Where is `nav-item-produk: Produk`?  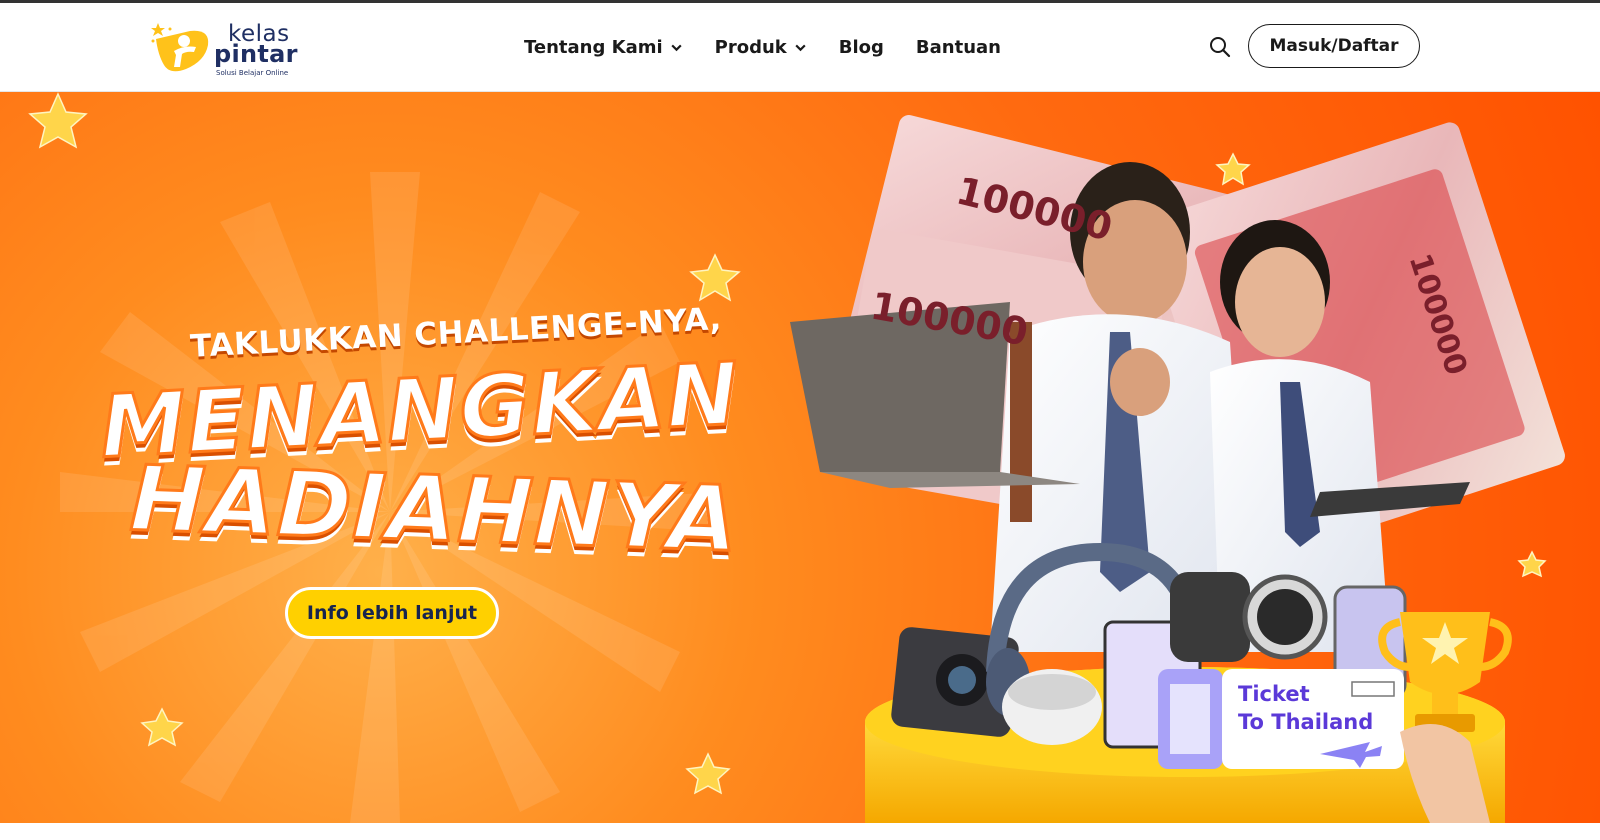
nav-item-produk: Produk is located at coordinates (761, 47).